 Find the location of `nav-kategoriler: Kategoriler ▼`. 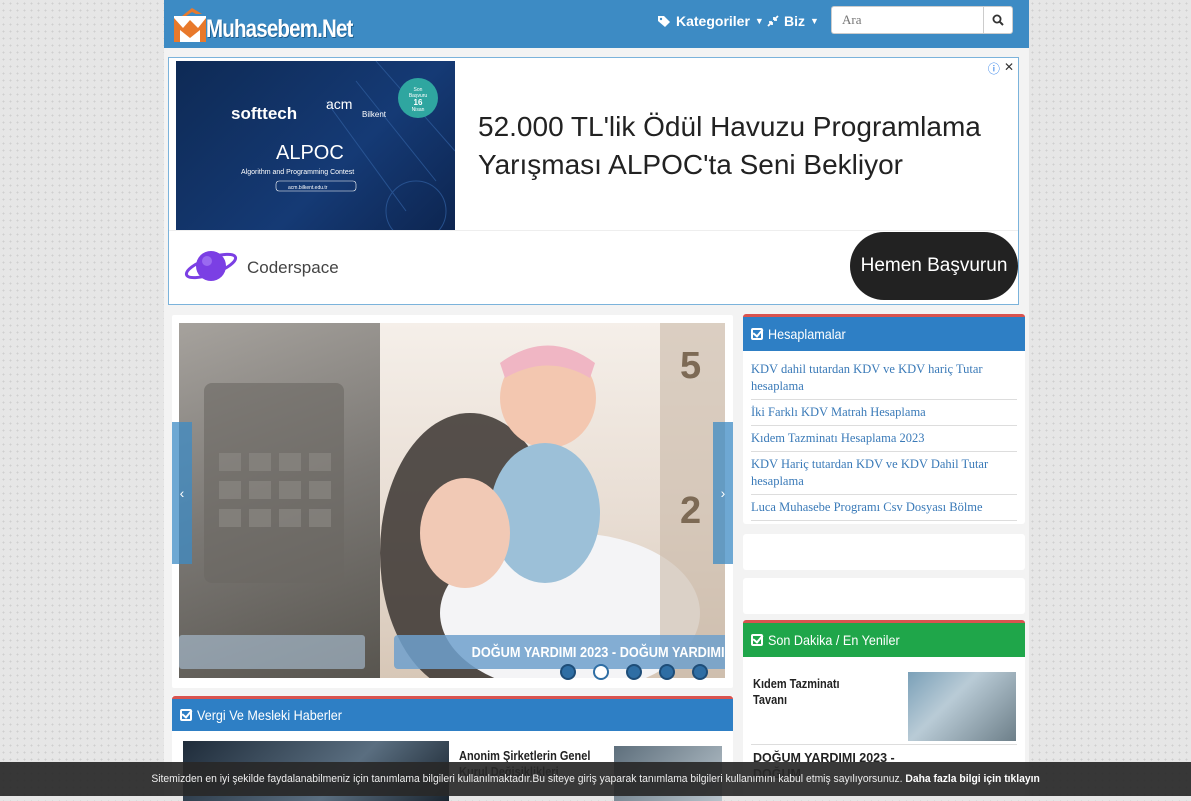

nav-kategoriler: Kategoriler ▼ is located at coordinates (710, 21).